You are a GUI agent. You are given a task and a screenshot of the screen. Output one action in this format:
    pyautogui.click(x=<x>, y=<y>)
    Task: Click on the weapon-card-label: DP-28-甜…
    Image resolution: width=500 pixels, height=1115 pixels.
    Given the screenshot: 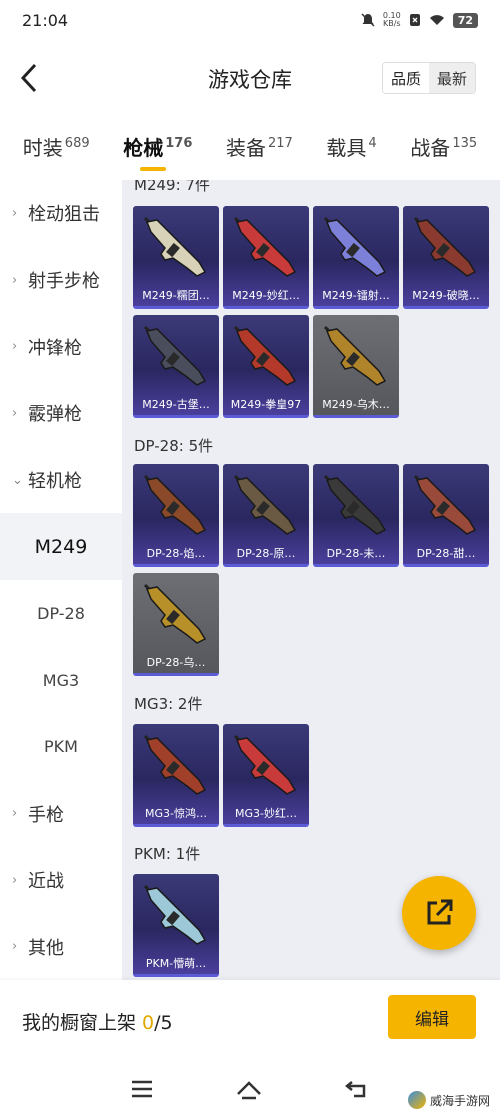 What is the action you would take?
    pyautogui.click(x=446, y=553)
    